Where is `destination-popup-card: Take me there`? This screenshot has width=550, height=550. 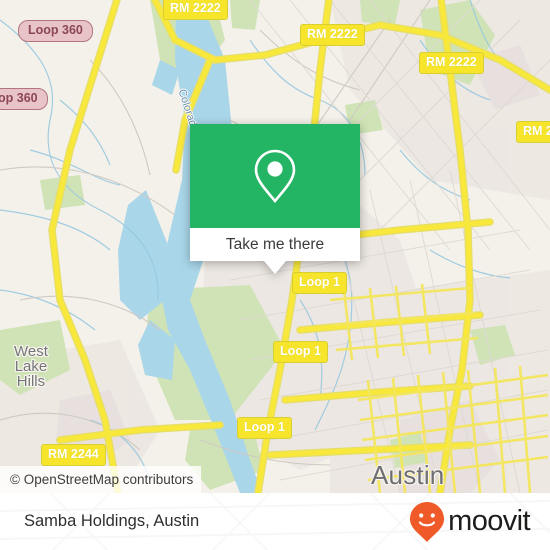 destination-popup-card: Take me there is located at coordinates (275, 199).